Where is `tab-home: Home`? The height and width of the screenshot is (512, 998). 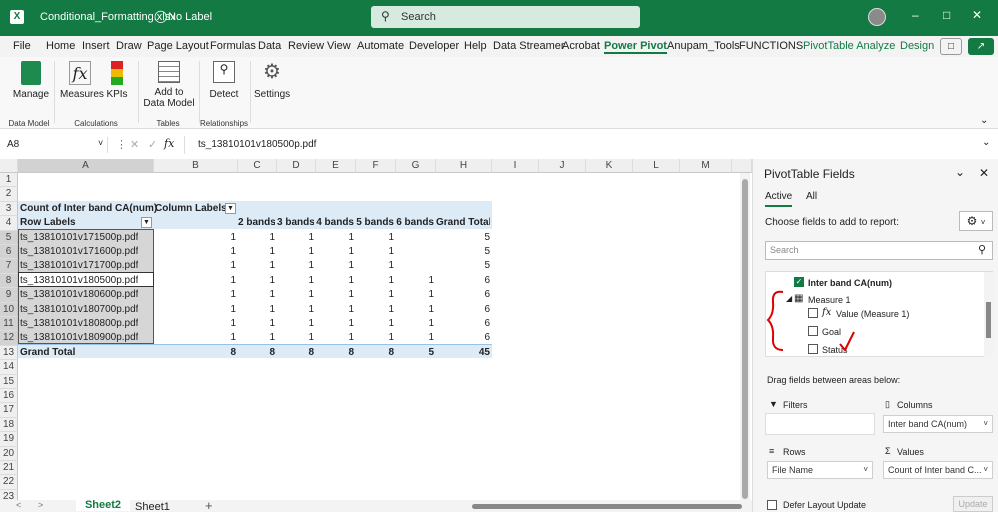
tab-home: Home is located at coordinates (60, 46).